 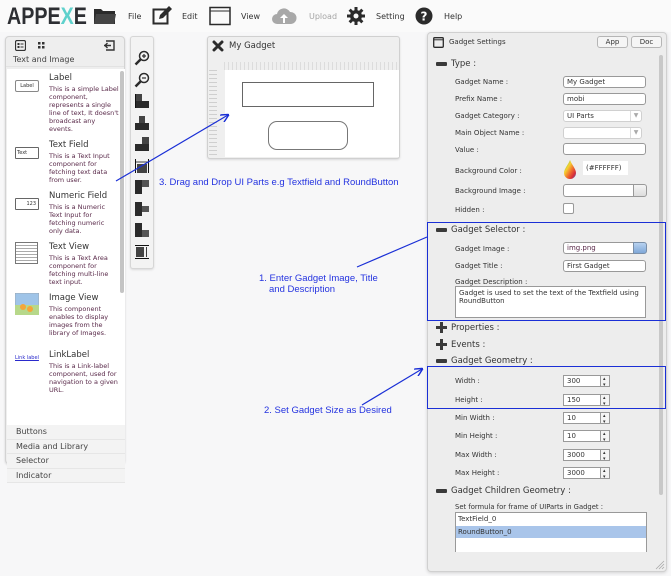 I want to click on children-geometry-section-toggle: Gadget Children Geometry :, so click(x=503, y=491).